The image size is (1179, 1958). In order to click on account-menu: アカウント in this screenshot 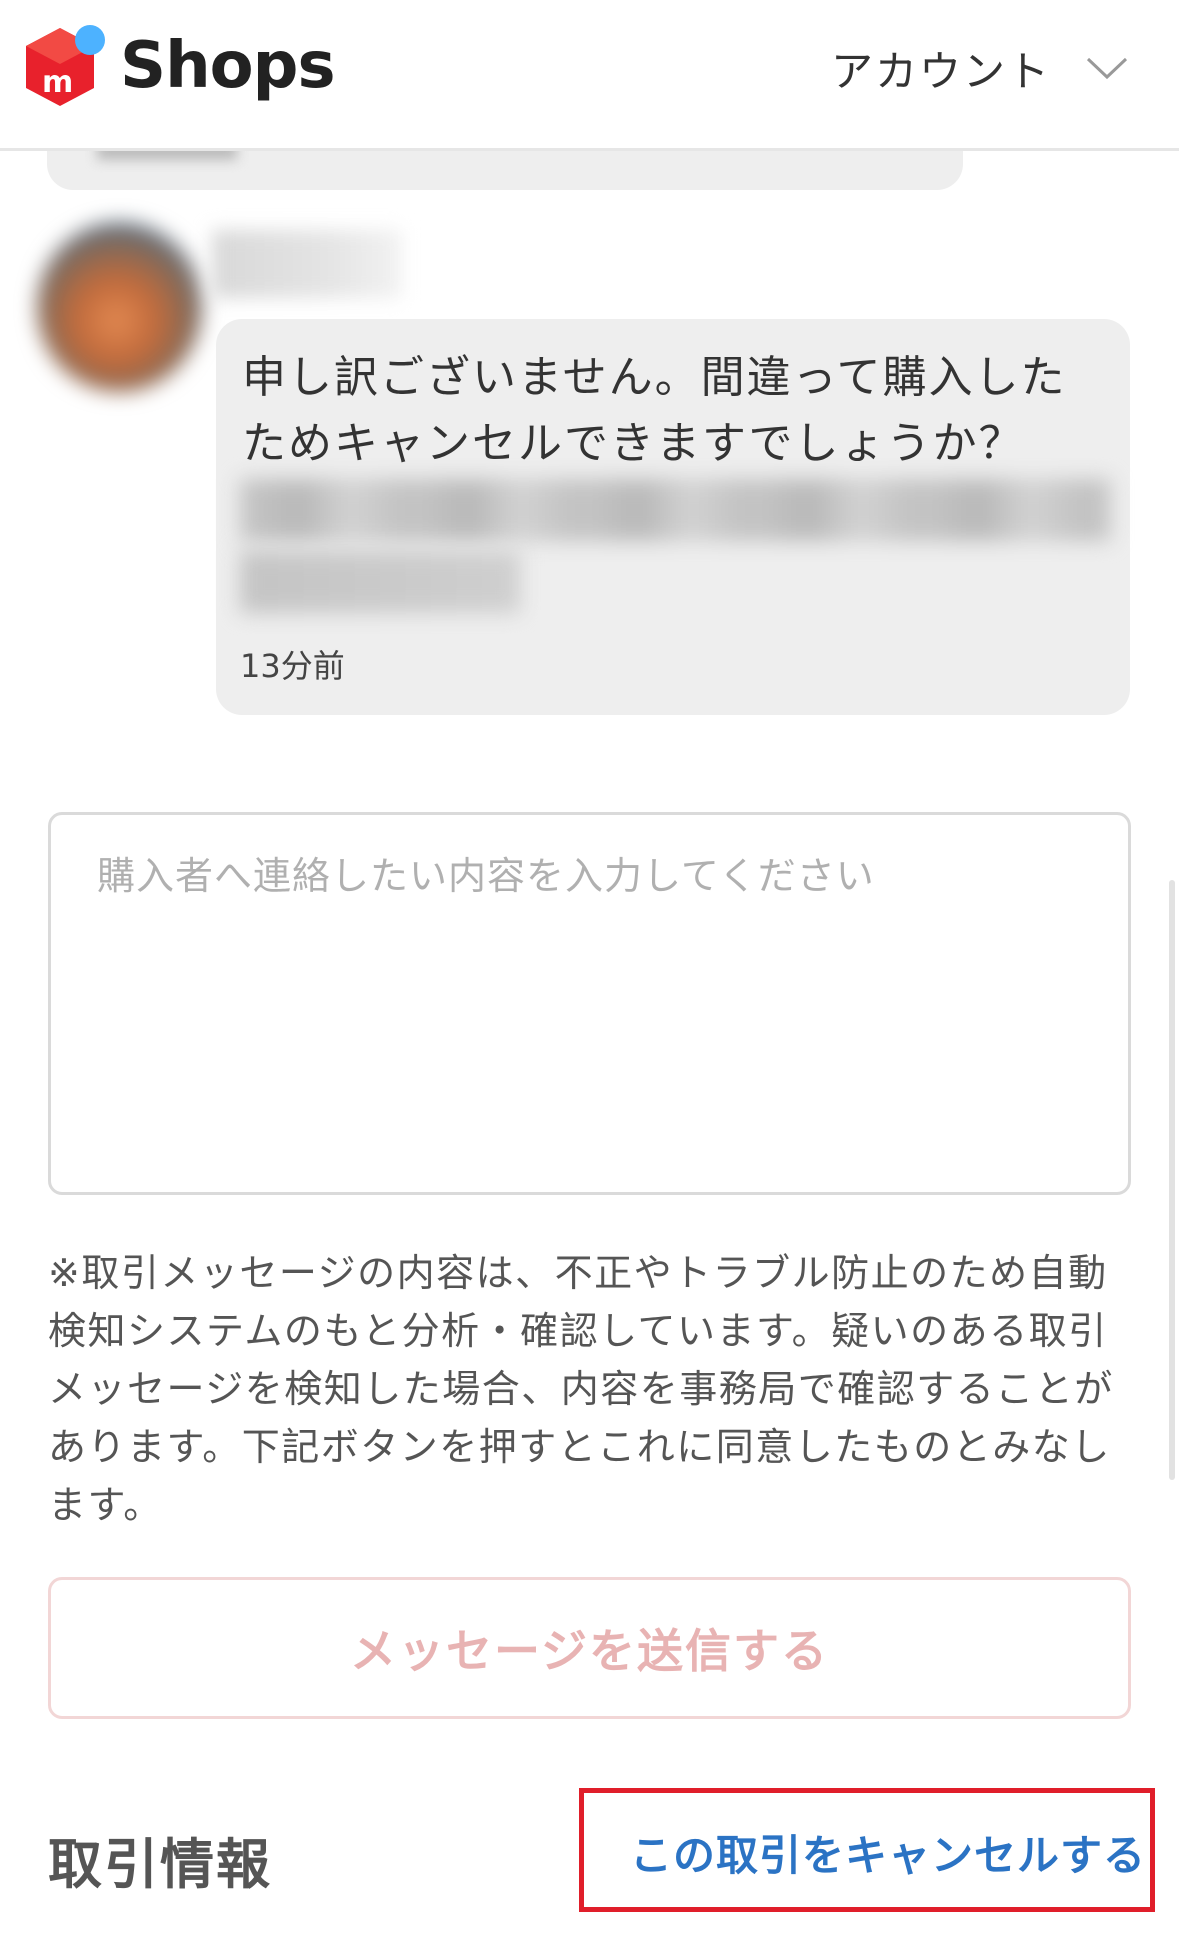, I will do `click(980, 68)`.